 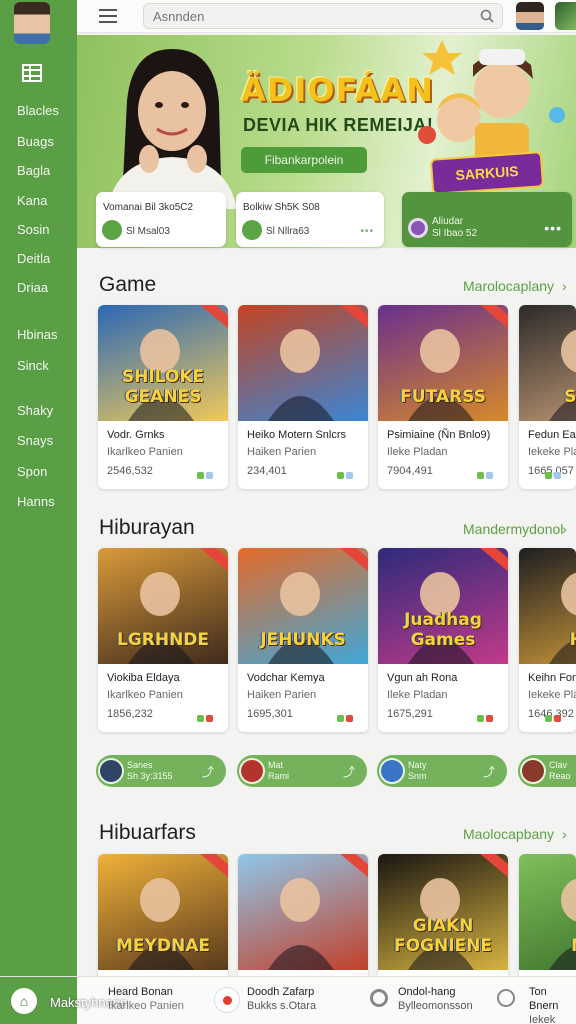 What do you see at coordinates (542, 1019) in the screenshot?
I see `bottom-item-subtitle: Iekek Pan` at bounding box center [542, 1019].